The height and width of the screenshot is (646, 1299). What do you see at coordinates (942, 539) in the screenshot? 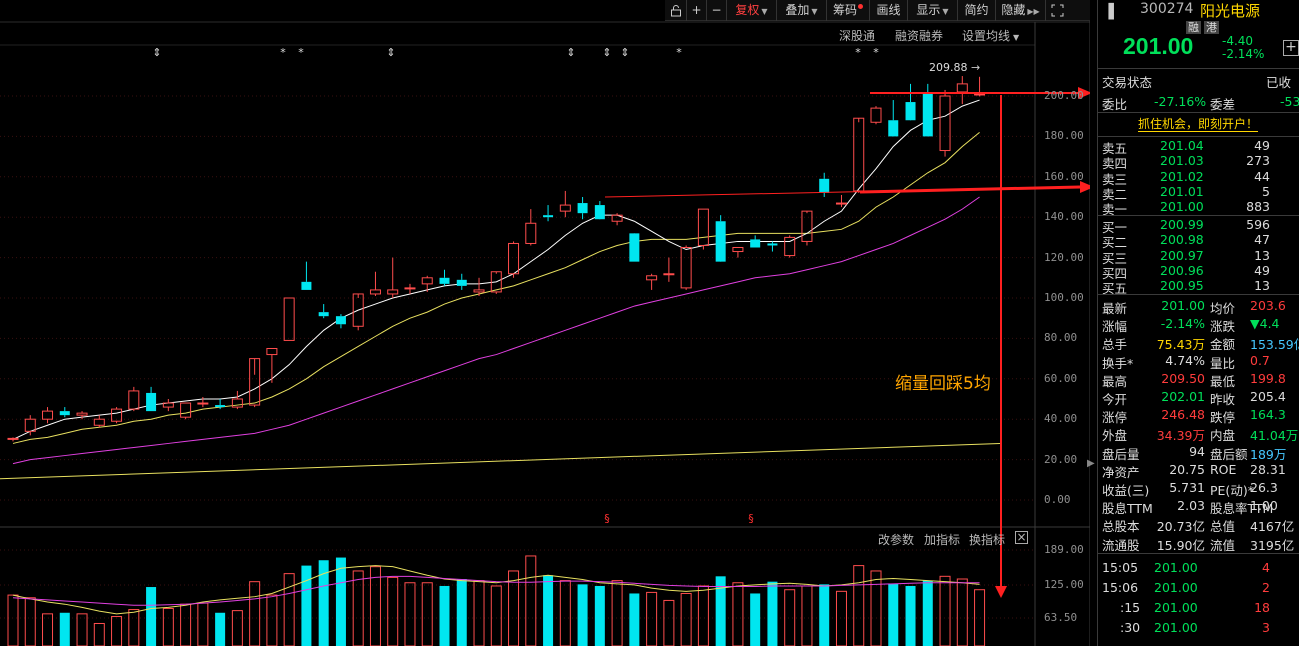
I see `add-indicator-button: 加指标` at bounding box center [942, 539].